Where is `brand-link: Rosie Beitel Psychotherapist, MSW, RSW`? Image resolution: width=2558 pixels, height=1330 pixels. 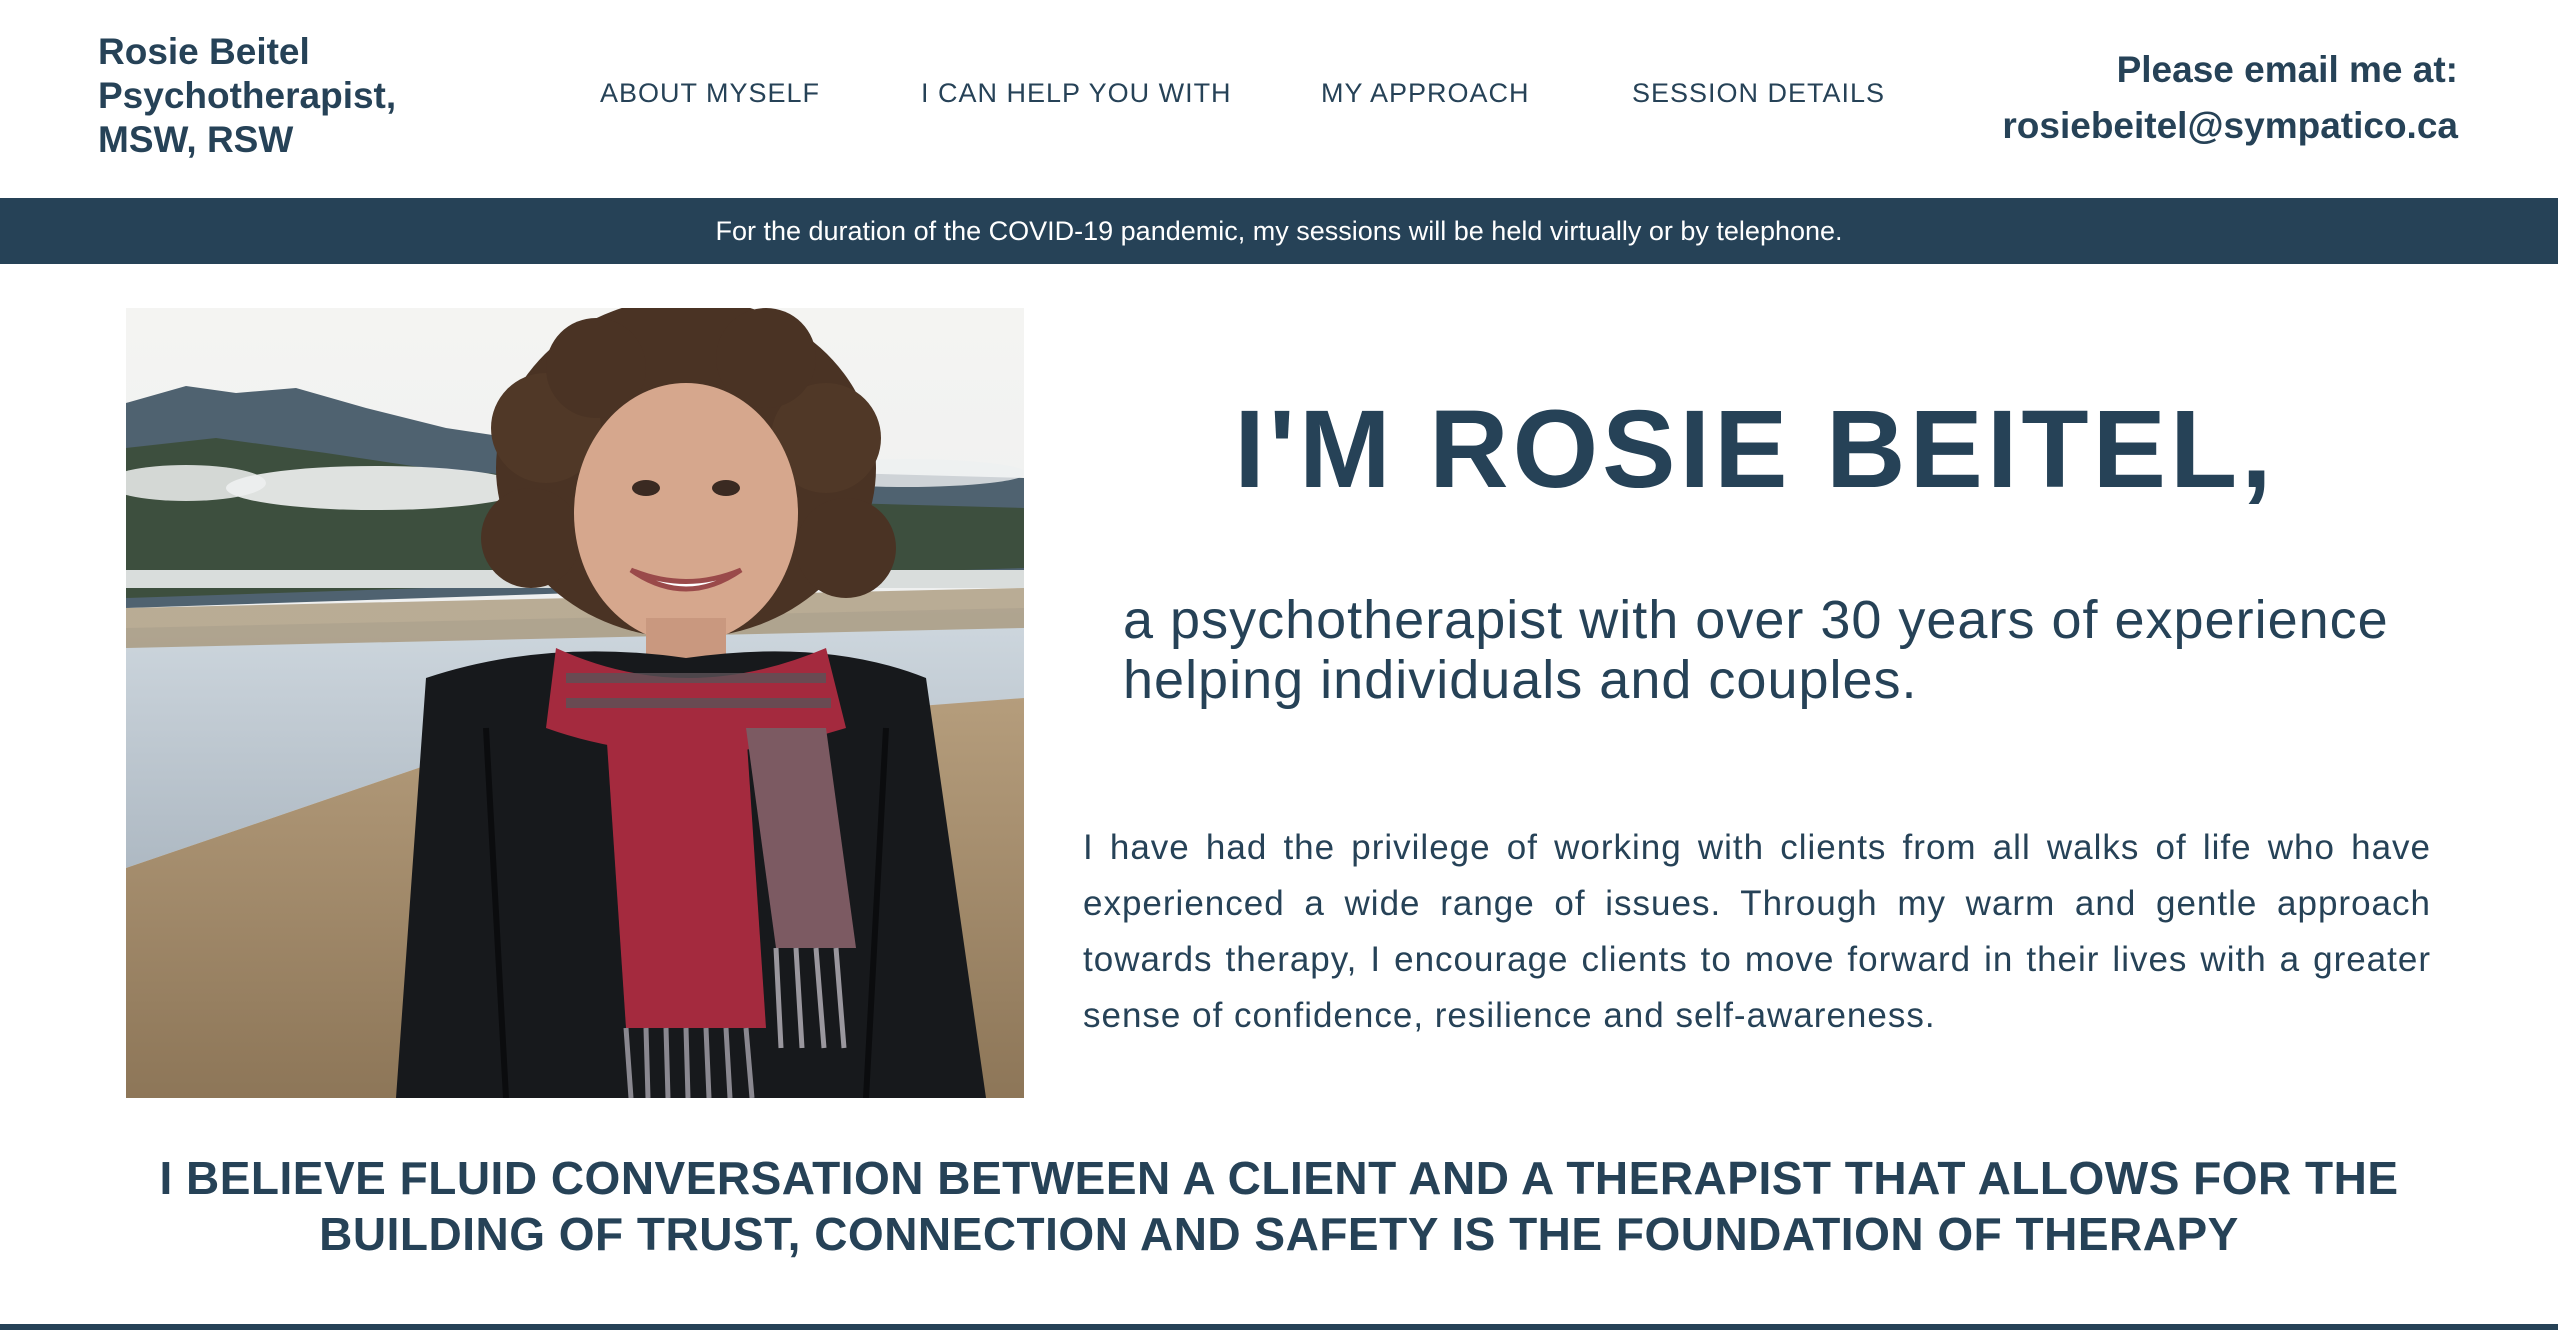
brand-link: Rosie Beitel Psychotherapist, MSW, RSW is located at coordinates (268, 96).